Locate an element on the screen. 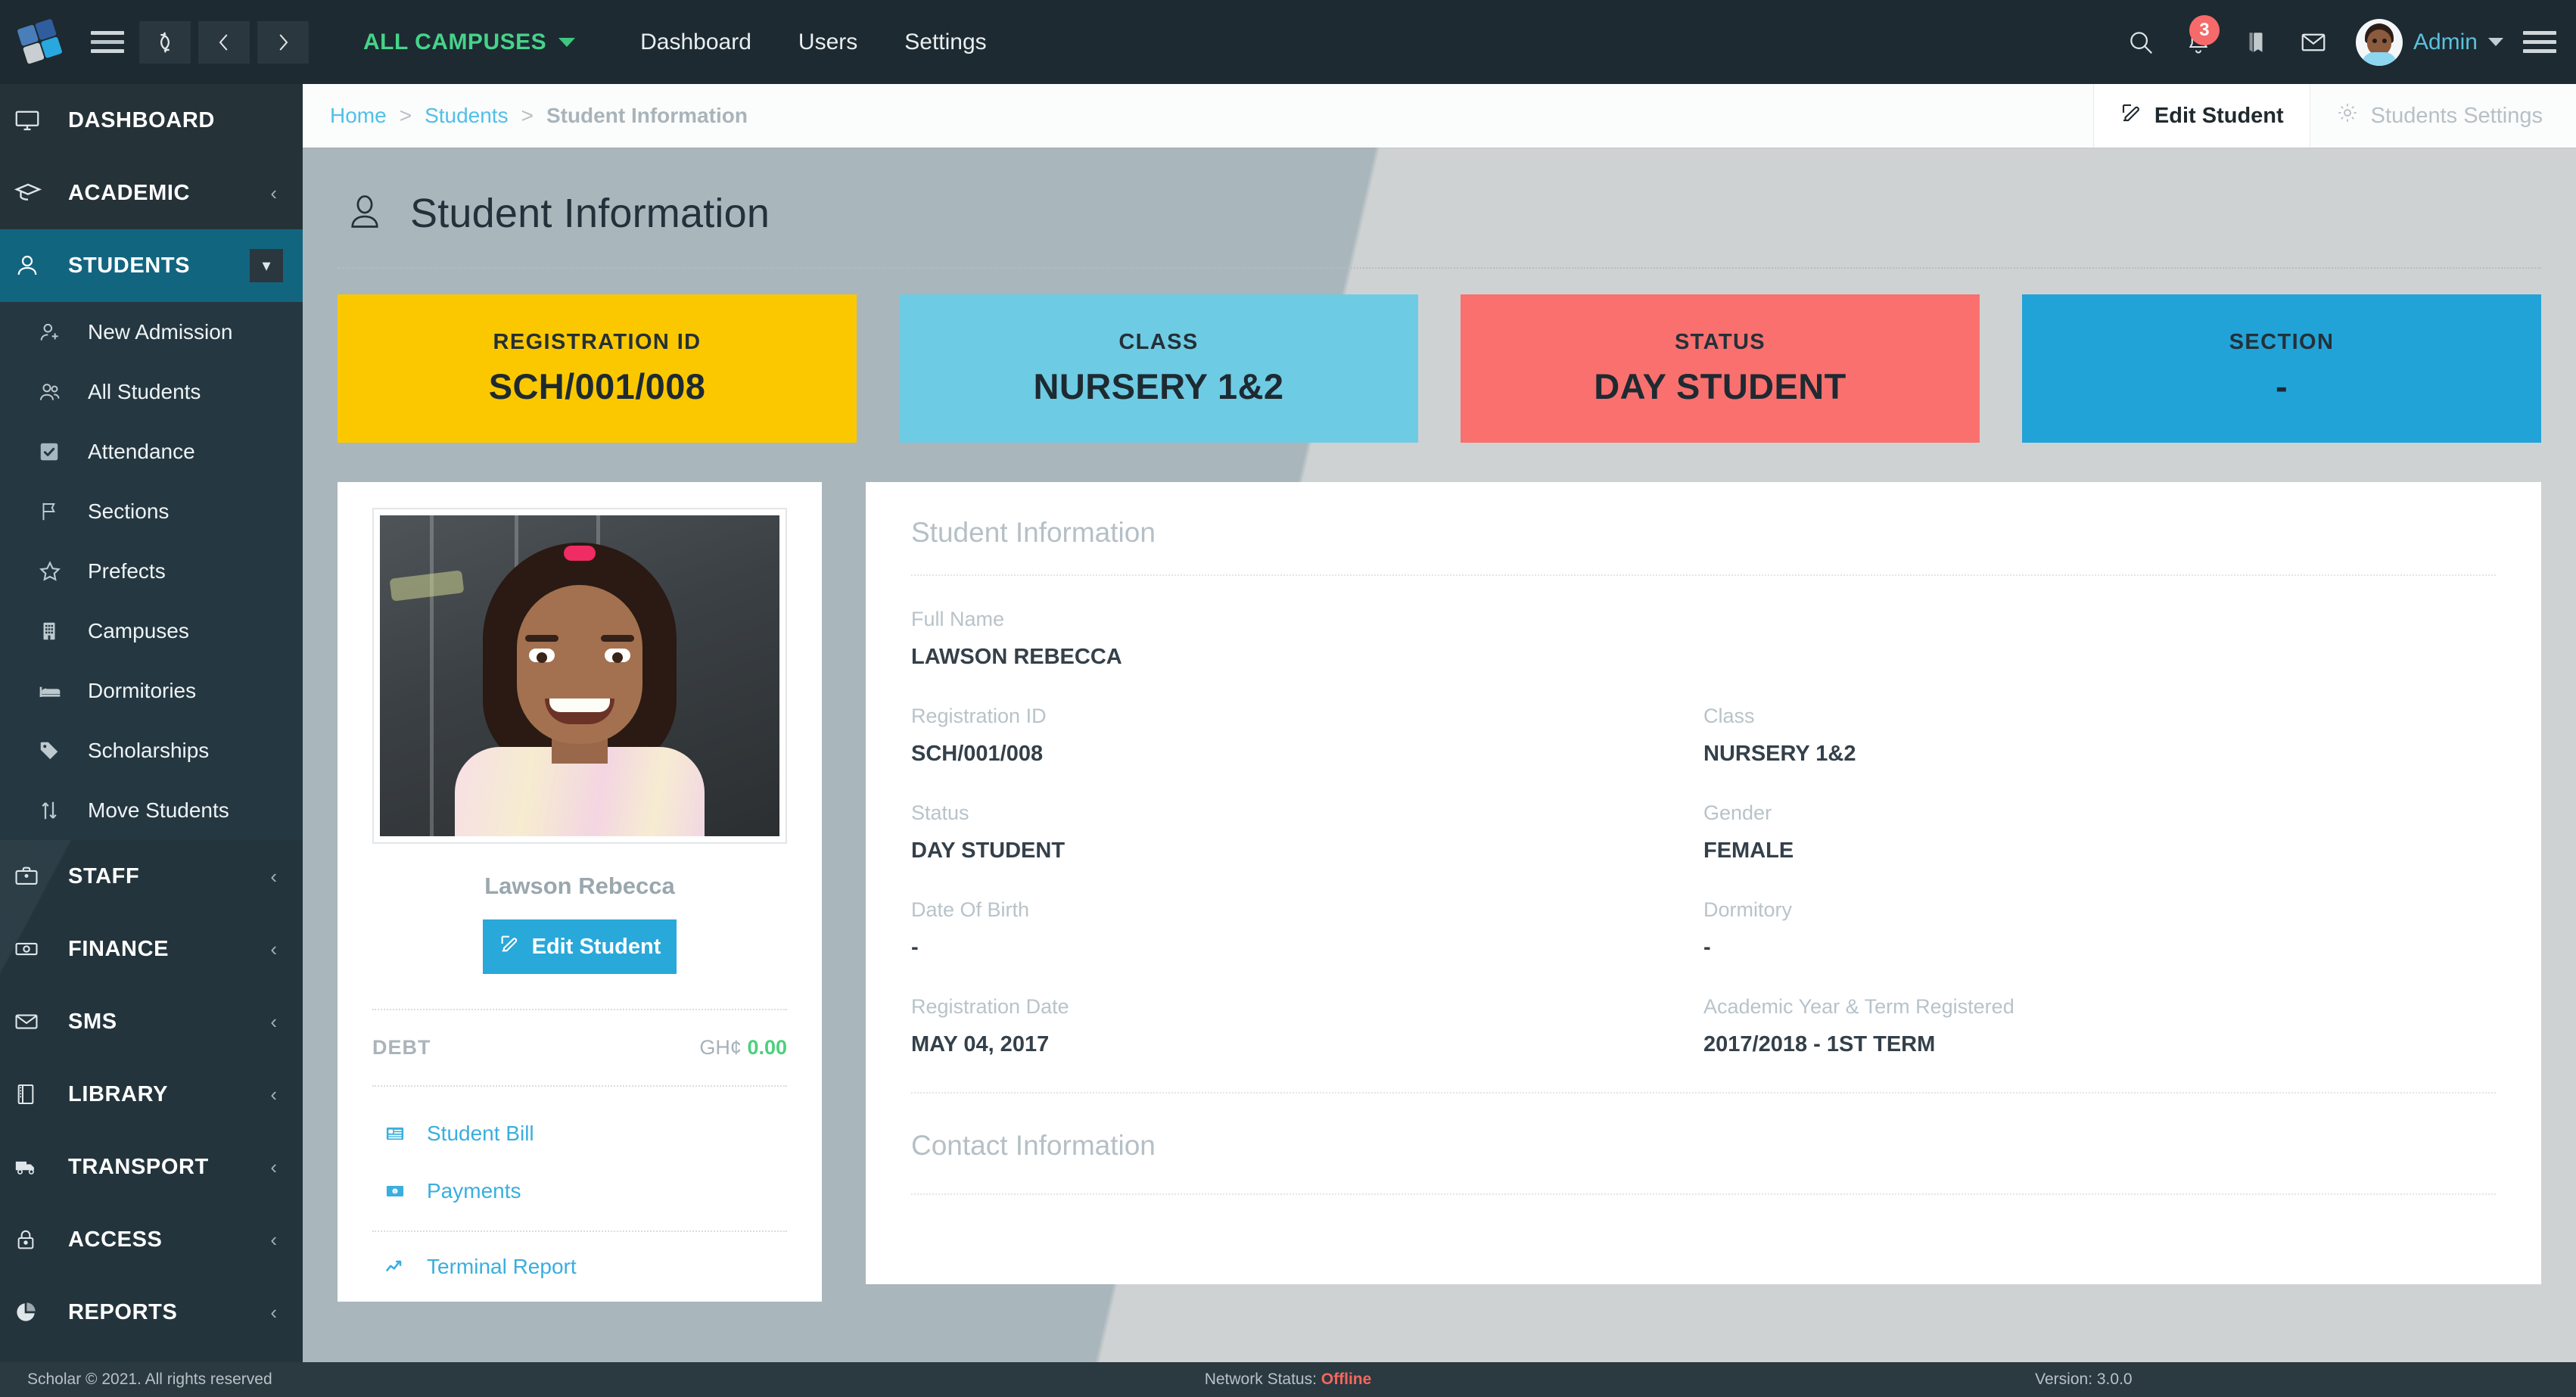 This screenshot has width=2576, height=1397. sidebar-item-library: LIBRARY ‹ is located at coordinates (151, 1094).